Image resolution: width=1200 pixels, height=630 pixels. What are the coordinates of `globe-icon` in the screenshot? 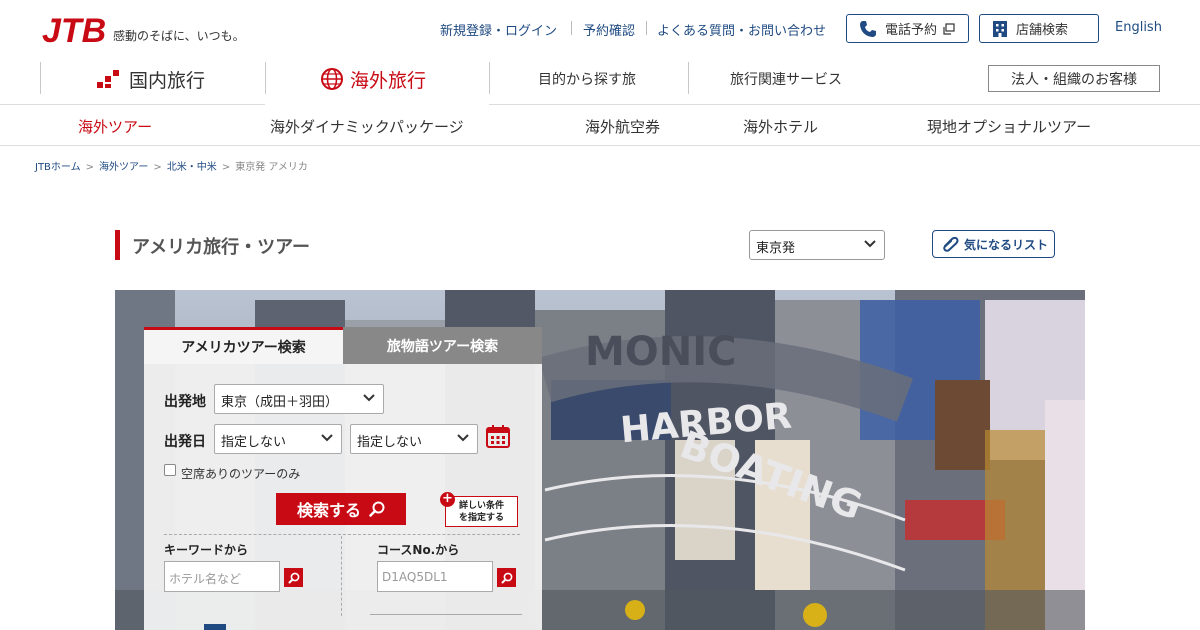 It's located at (332, 79).